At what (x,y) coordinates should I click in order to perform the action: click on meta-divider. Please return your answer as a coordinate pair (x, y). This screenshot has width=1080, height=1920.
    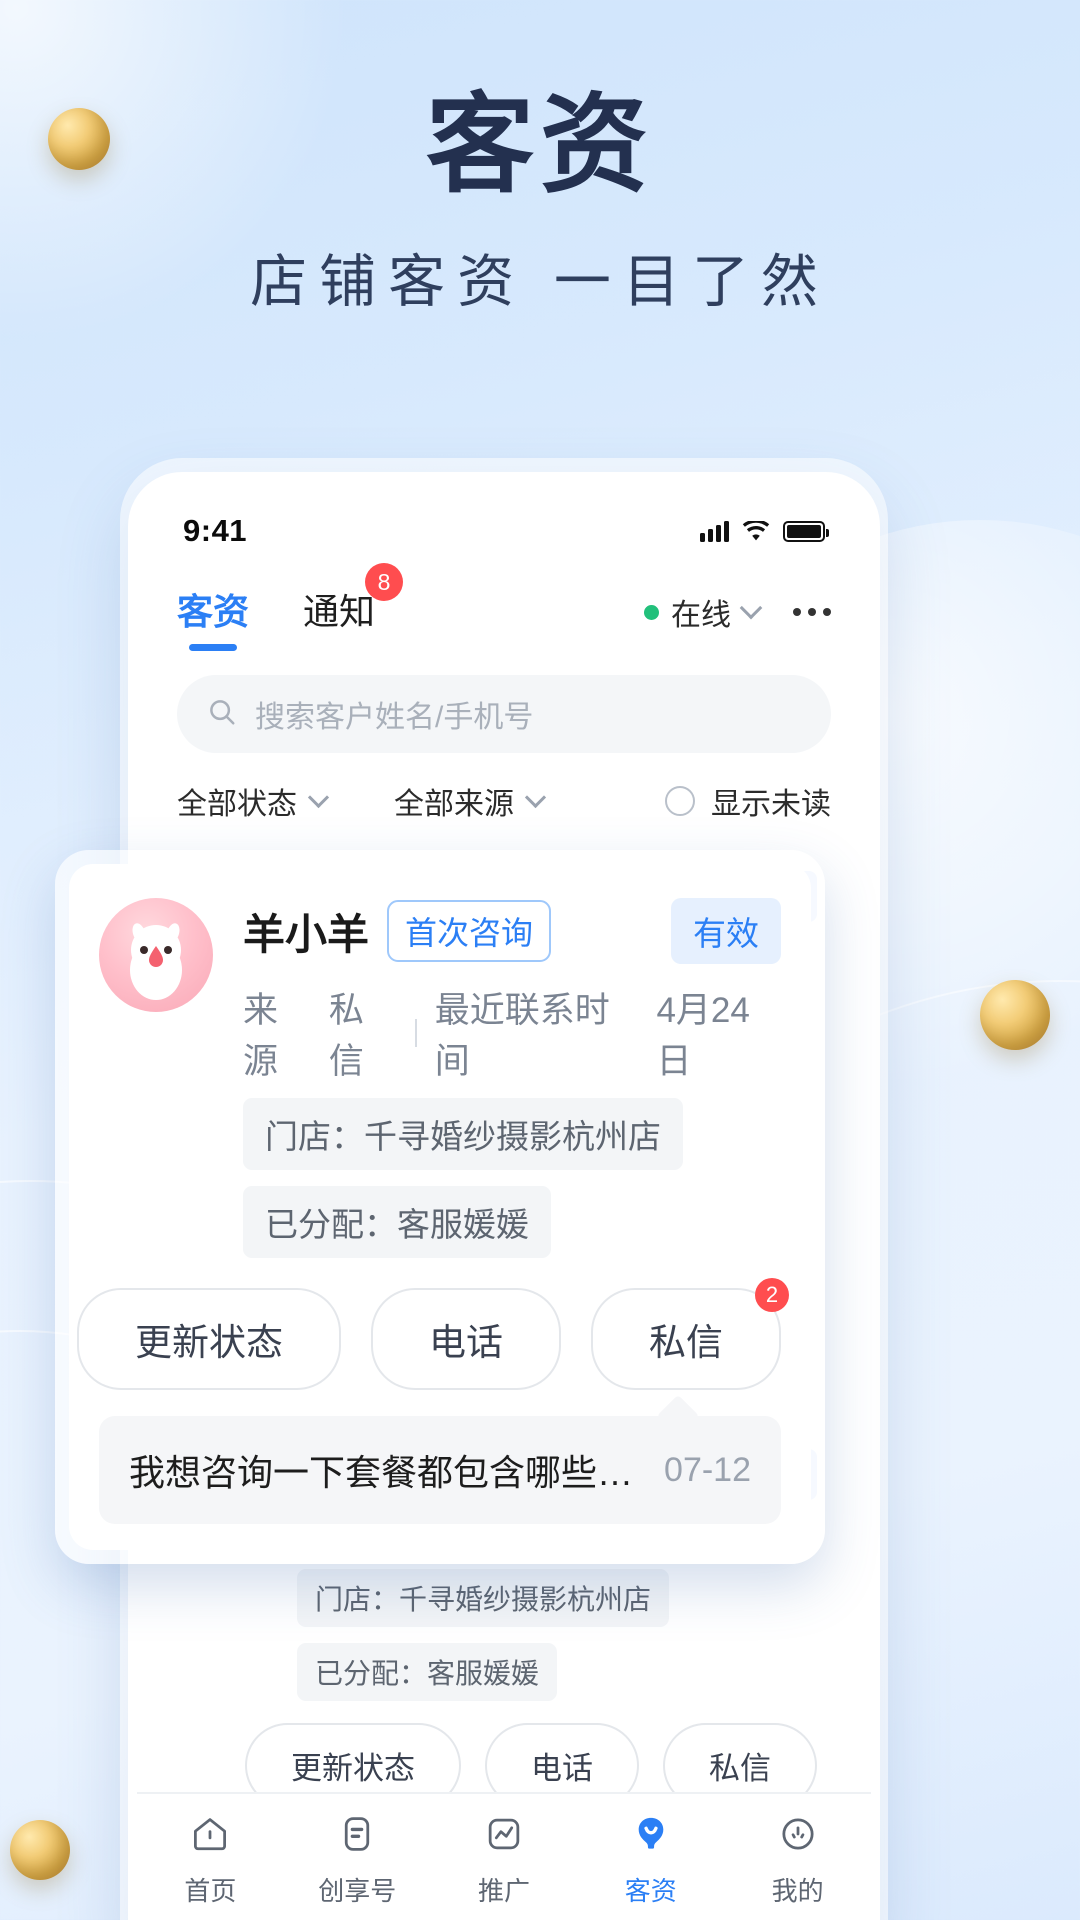
    Looking at the image, I should click on (415, 1033).